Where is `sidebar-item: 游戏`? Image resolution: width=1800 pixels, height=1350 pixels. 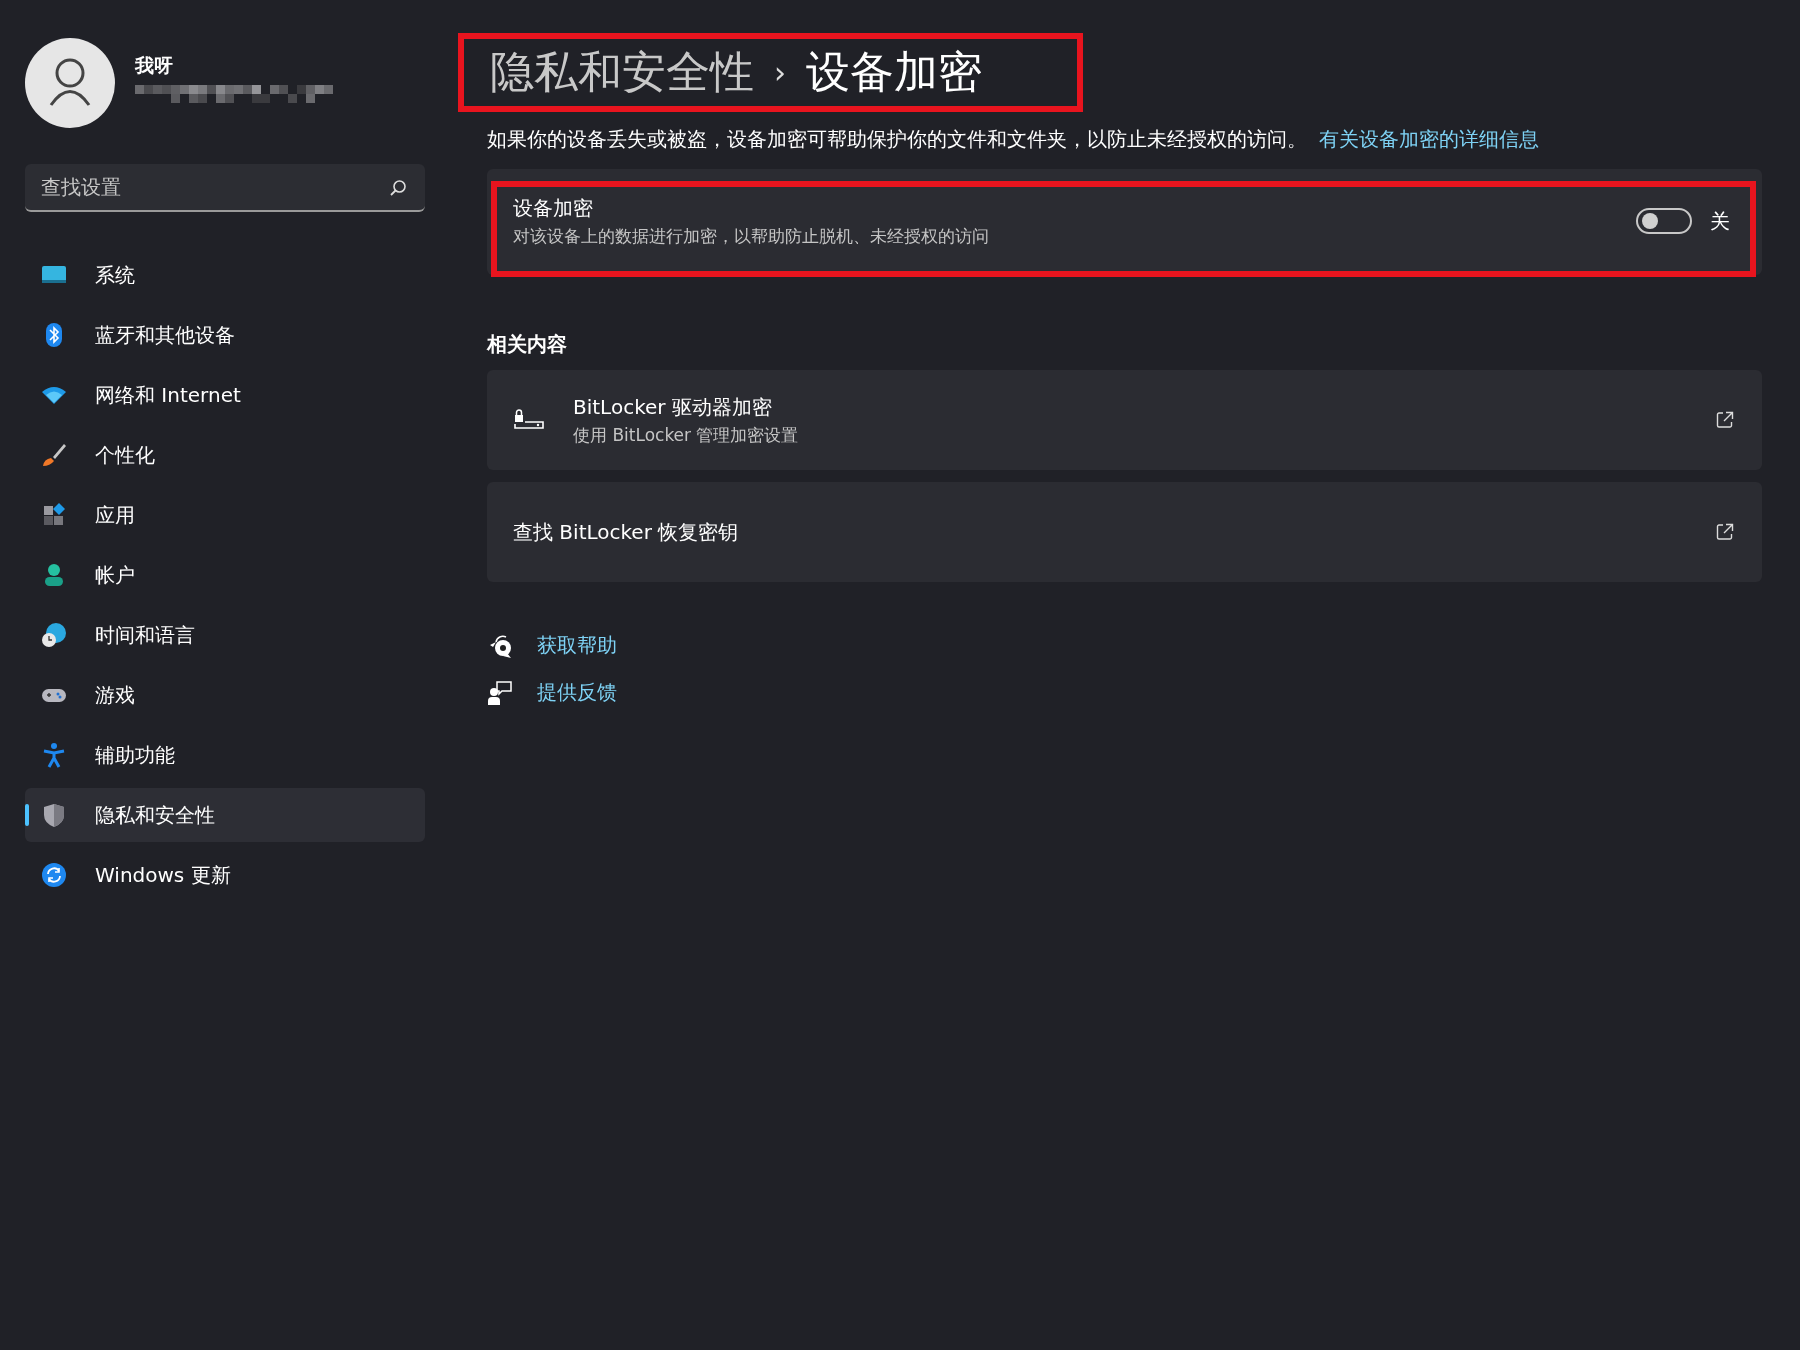 sidebar-item: 游戏 is located at coordinates (225, 695).